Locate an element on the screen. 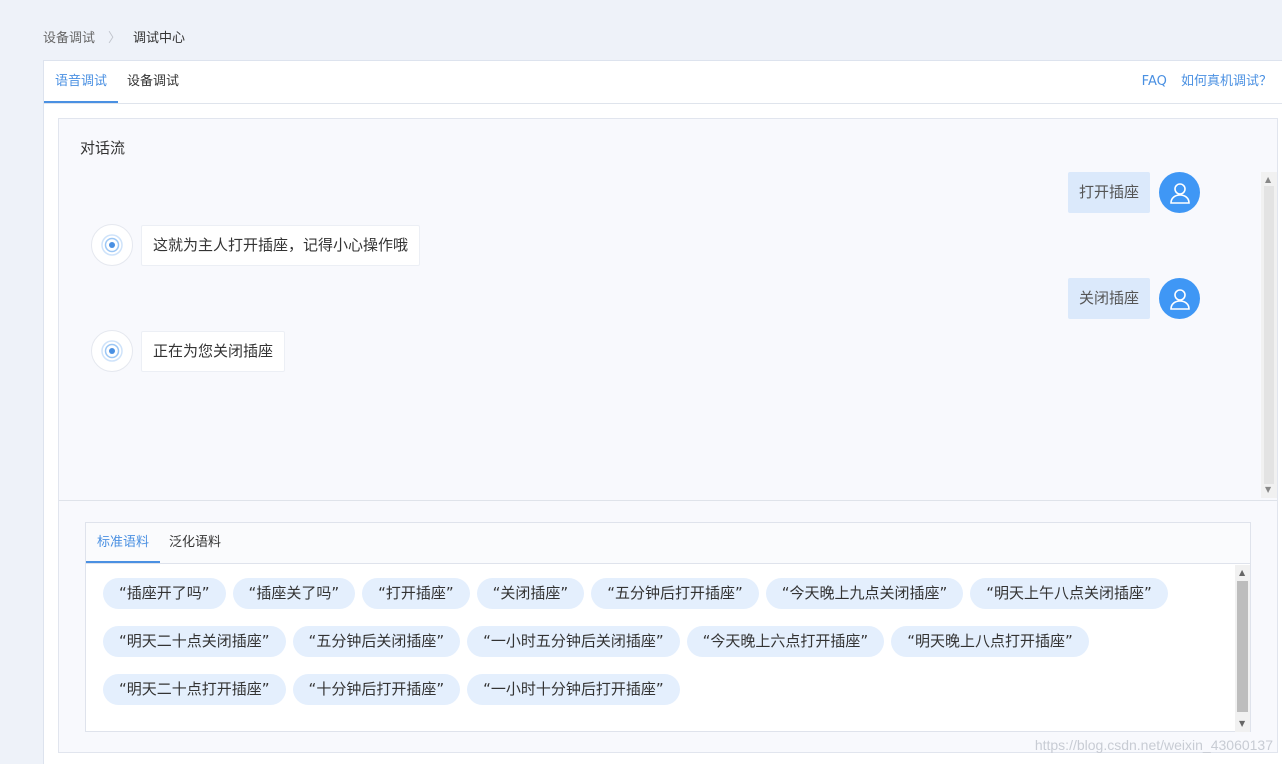  bot-bubble: 这就为主人打开插座，记得小心操作哦 is located at coordinates (281, 245).